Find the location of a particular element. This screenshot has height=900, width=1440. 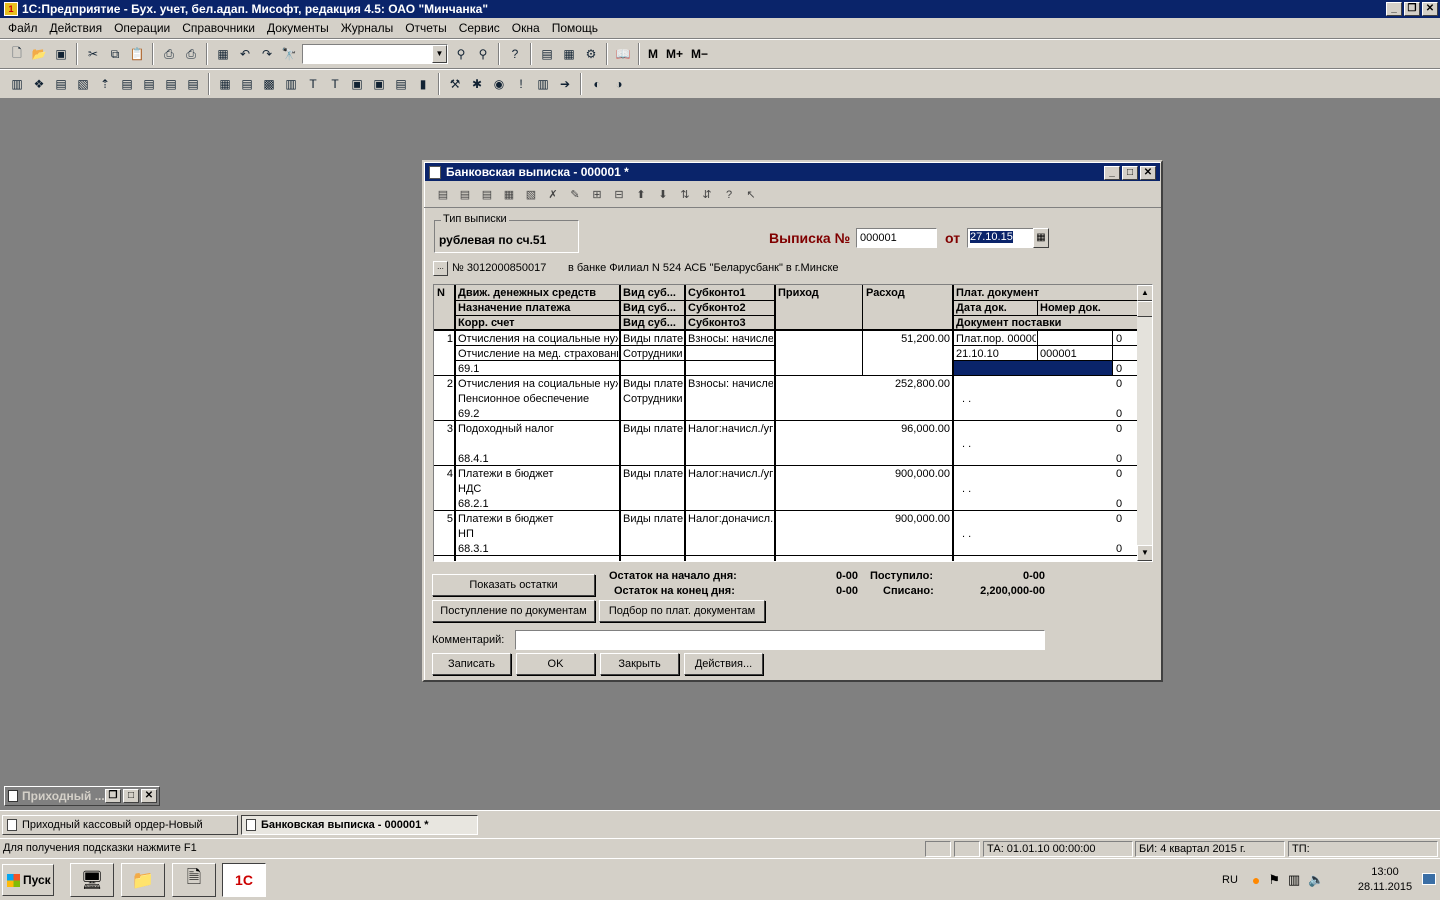

tool-1c-icon: ◉ is located at coordinates (499, 84).